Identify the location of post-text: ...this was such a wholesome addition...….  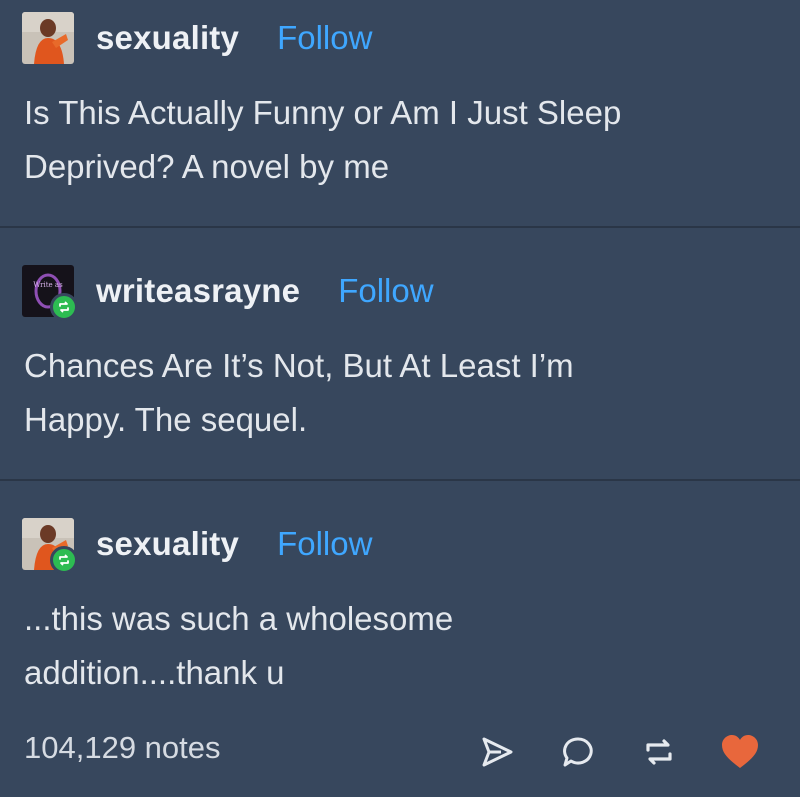
(239, 645).